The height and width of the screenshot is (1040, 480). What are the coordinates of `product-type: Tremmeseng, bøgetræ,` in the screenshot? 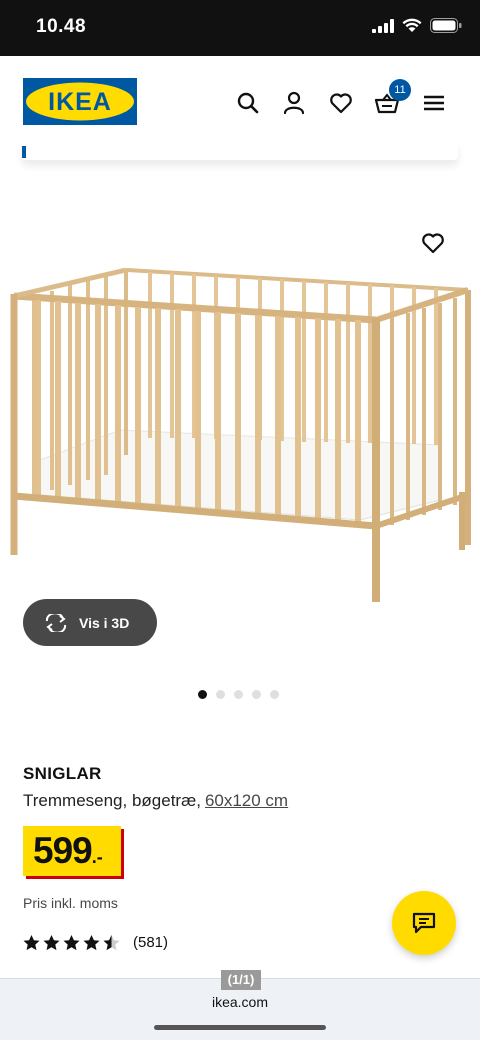 It's located at (112, 800).